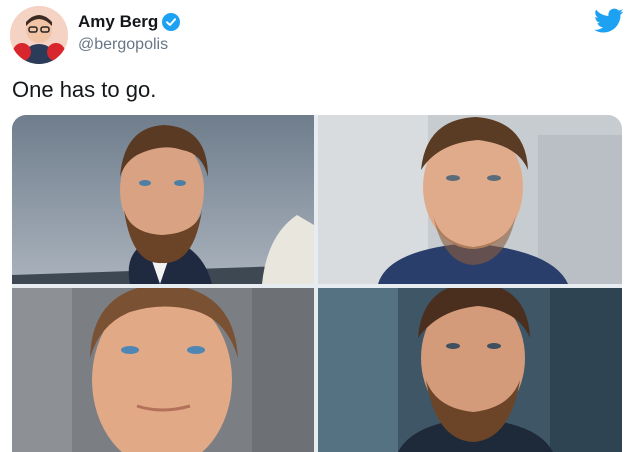 The height and width of the screenshot is (452, 640). I want to click on tweet-text: One has to go., so click(84, 89).